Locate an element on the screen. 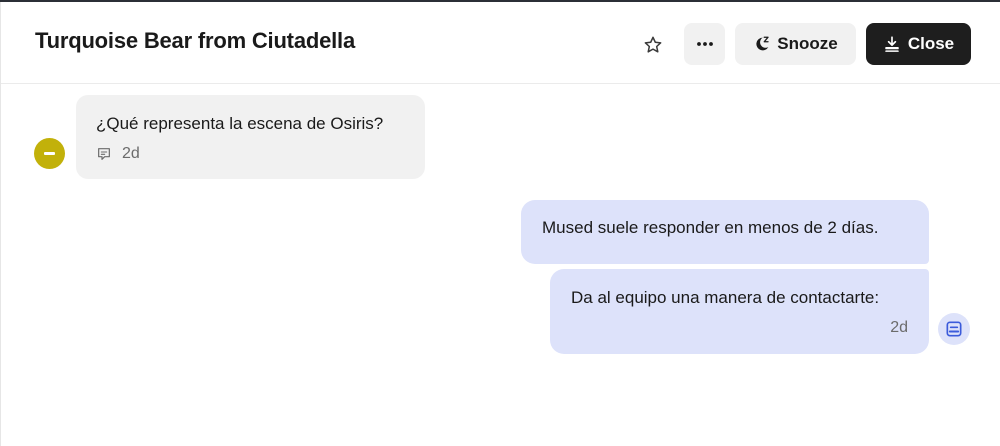  bot-message-icon is located at coordinates (954, 329).